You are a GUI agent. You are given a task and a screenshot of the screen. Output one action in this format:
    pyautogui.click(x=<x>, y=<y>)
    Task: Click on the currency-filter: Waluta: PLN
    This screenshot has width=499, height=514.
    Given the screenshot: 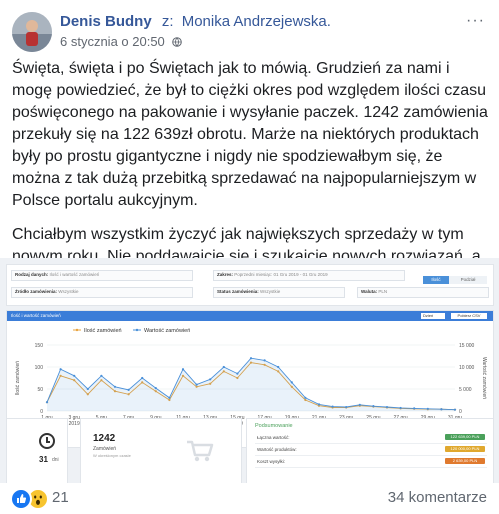 What is the action you would take?
    pyautogui.click(x=374, y=291)
    